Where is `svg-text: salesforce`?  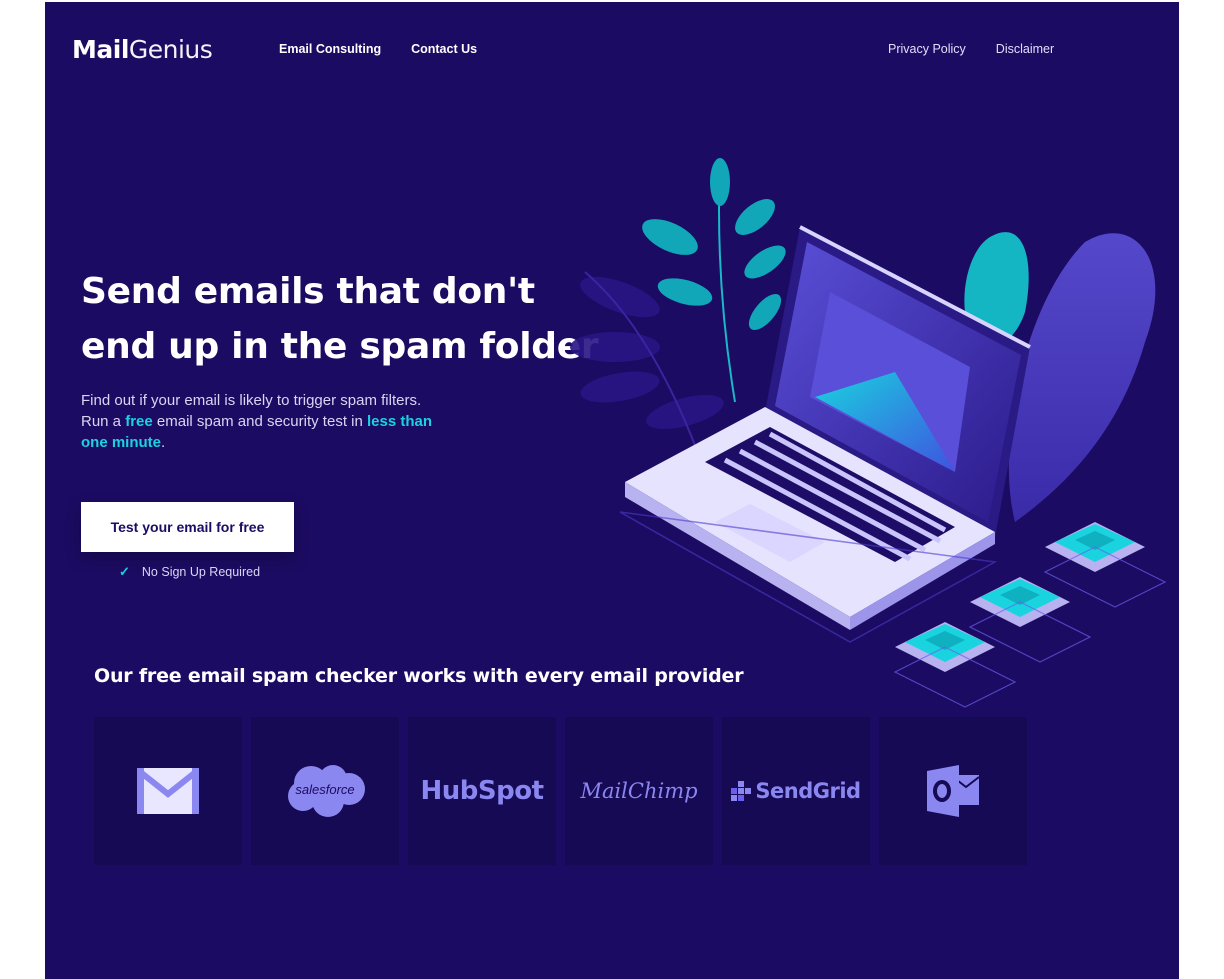 svg-text: salesforce is located at coordinates (324, 789).